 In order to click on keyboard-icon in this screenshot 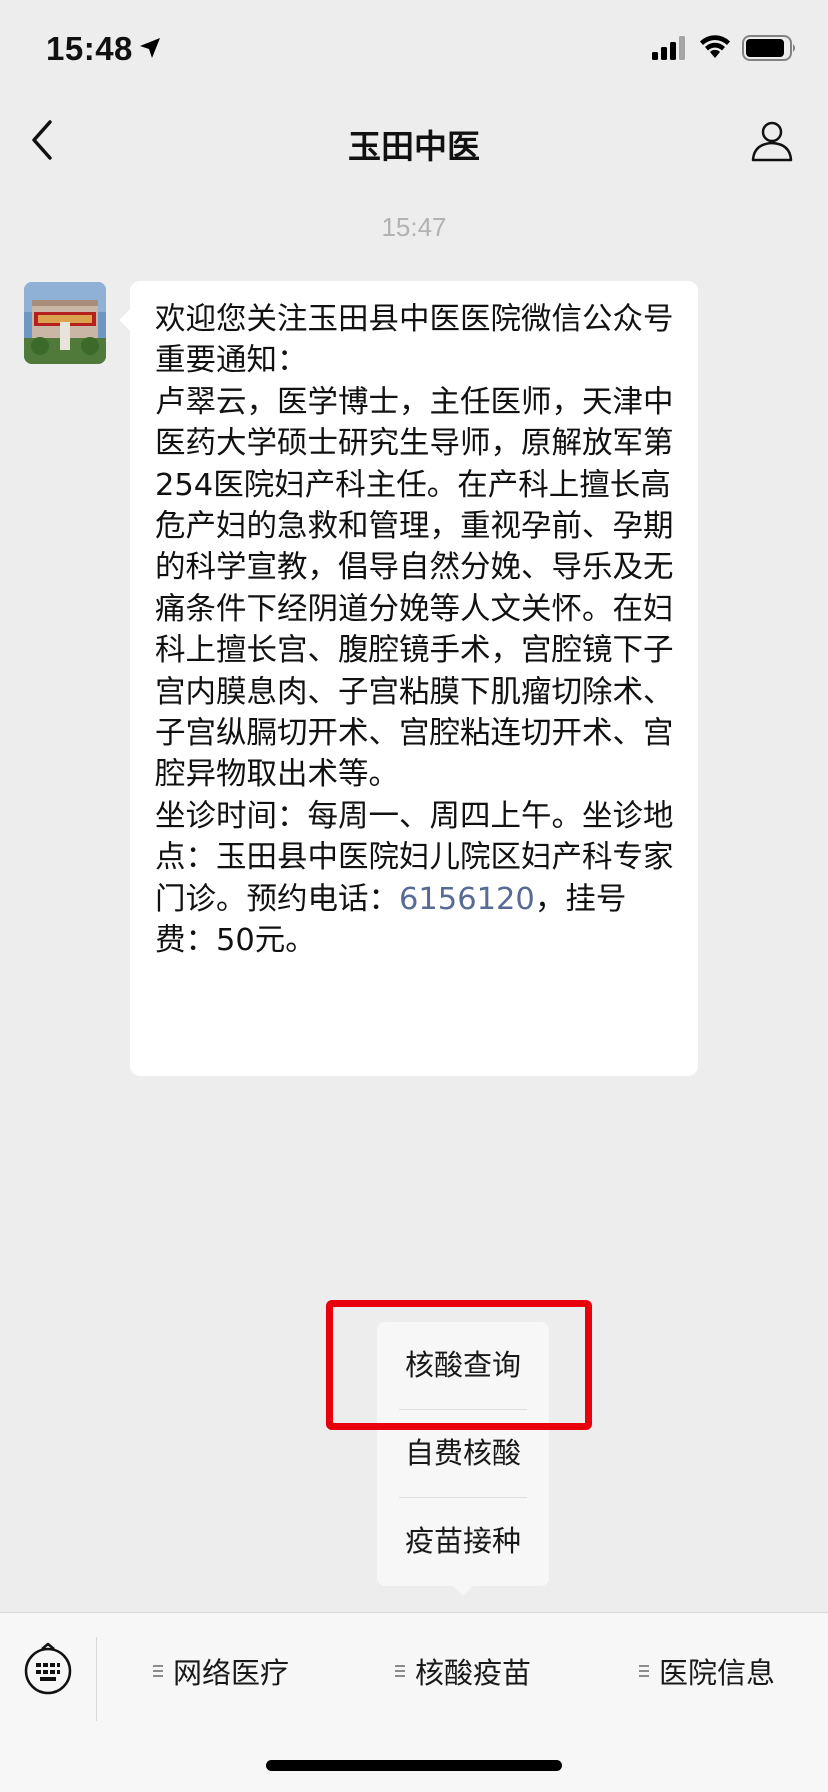, I will do `click(48, 1669)`.